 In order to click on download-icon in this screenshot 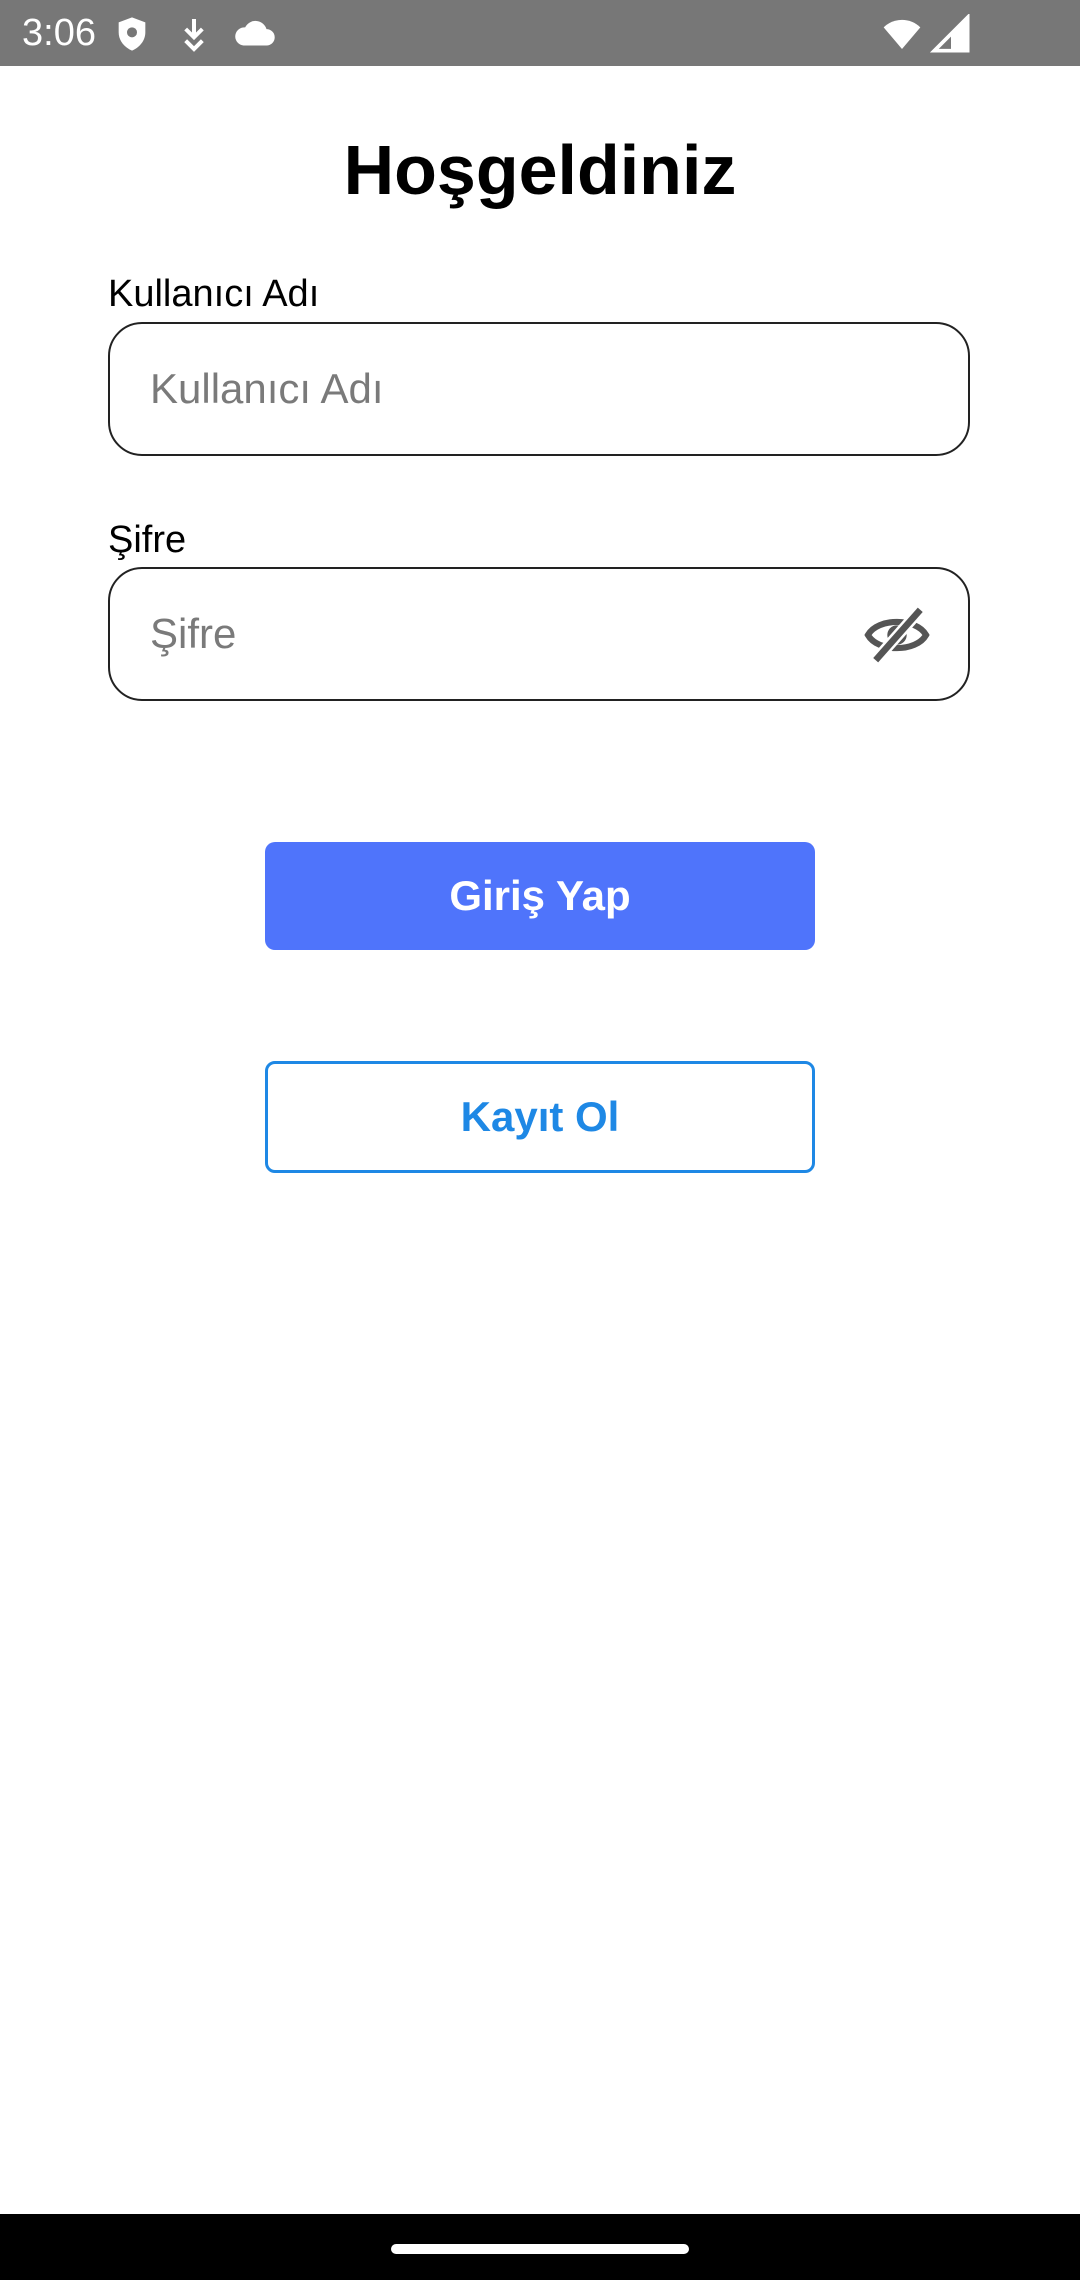, I will do `click(194, 34)`.